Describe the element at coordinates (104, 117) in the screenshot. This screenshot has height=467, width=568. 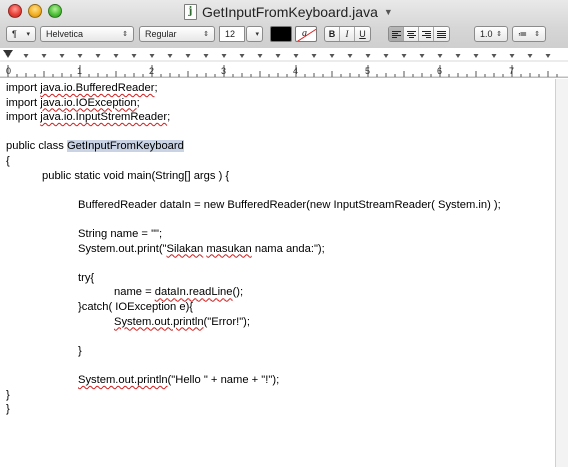
I see `spellcheck-flagged-word: java.io.InputStremReader` at that location.